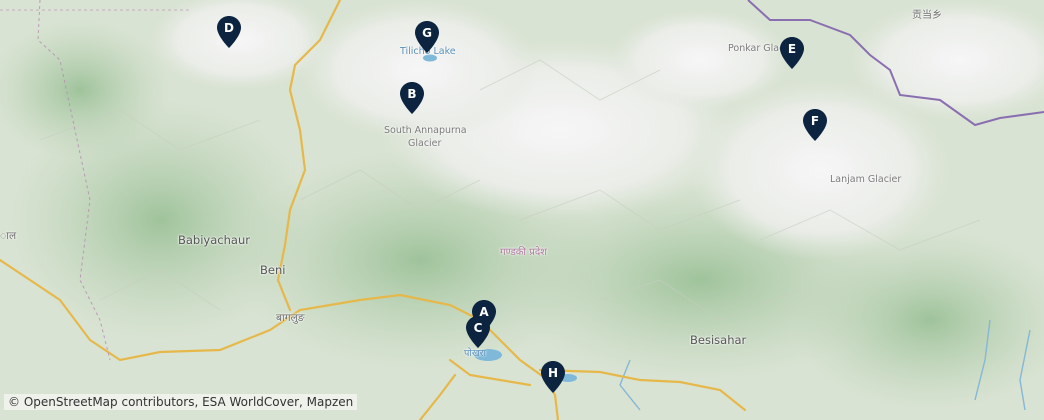  I want to click on label-besisahar: Besisahar, so click(718, 340).